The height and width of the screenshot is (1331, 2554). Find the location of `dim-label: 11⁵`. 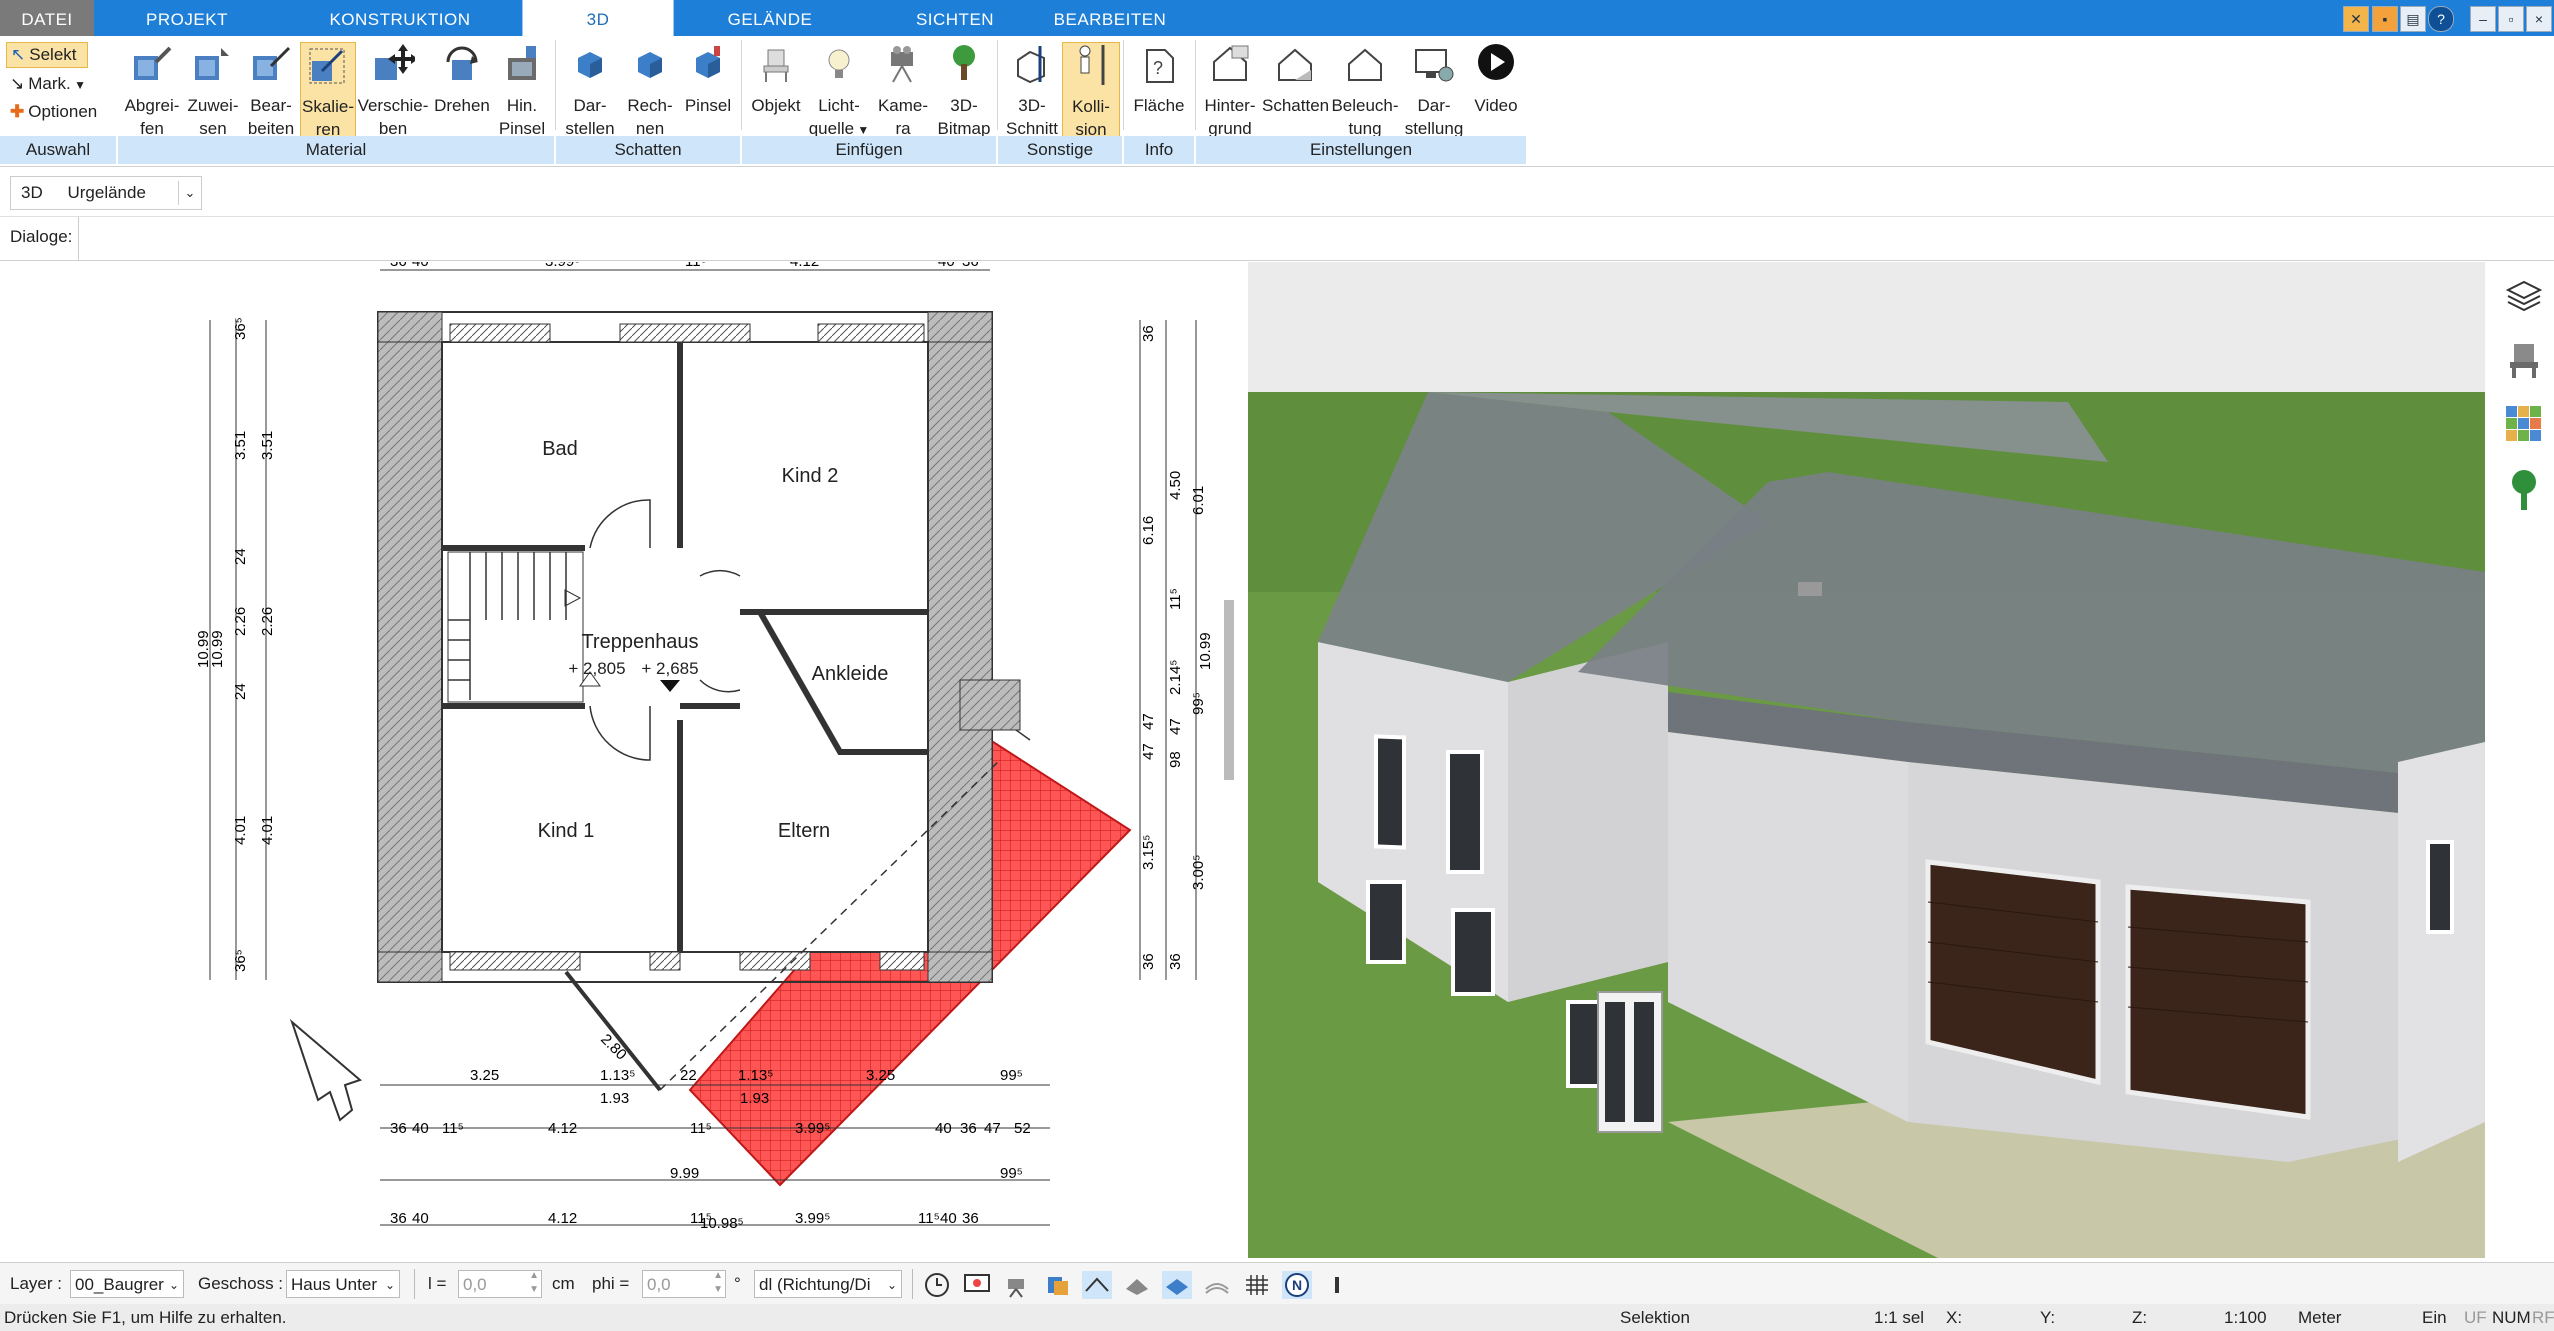

dim-label: 11⁵ is located at coordinates (929, 1218).